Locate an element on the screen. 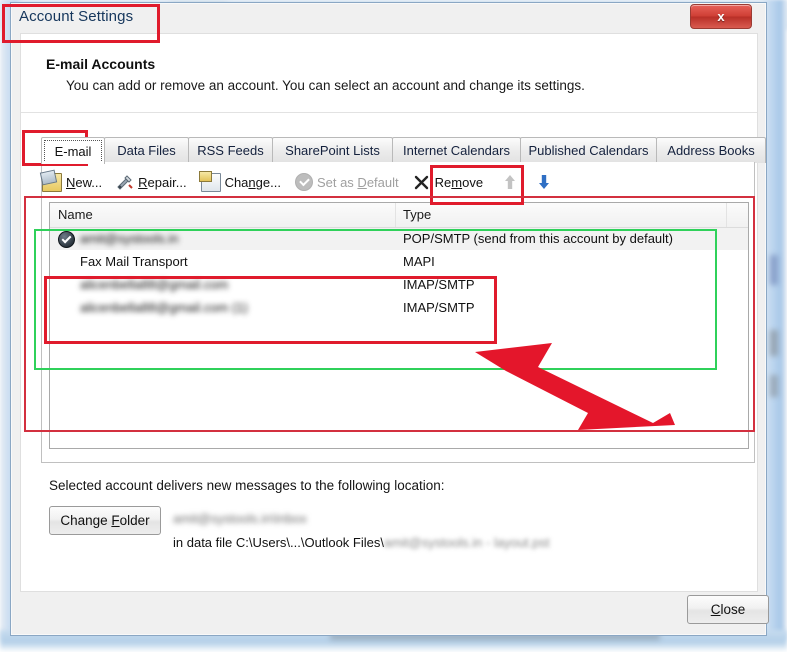  table-row: Fax Mail Transport MAPI is located at coordinates (399, 262).